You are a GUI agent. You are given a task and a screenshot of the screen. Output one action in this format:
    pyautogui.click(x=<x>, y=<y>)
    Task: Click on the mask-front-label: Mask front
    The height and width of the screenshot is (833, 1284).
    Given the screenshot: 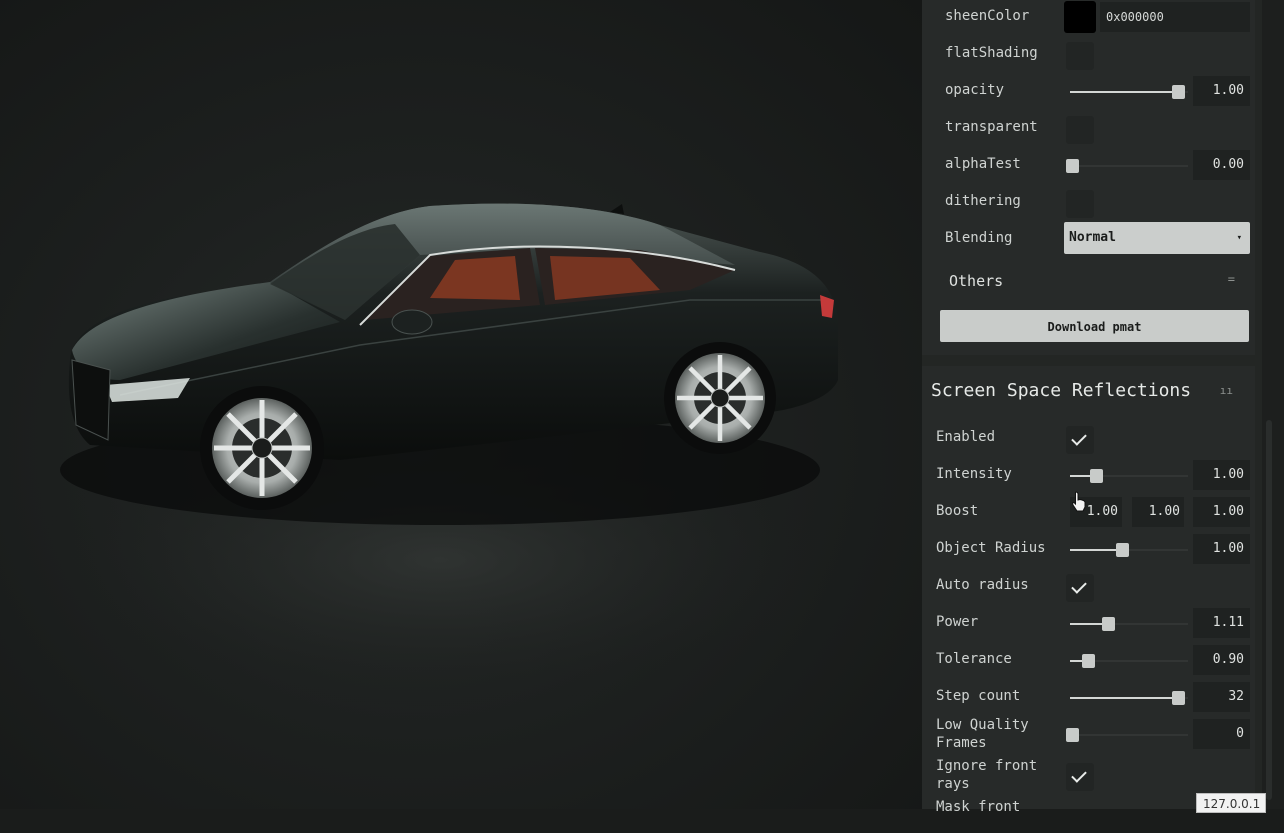 What is the action you would take?
    pyautogui.click(x=978, y=807)
    